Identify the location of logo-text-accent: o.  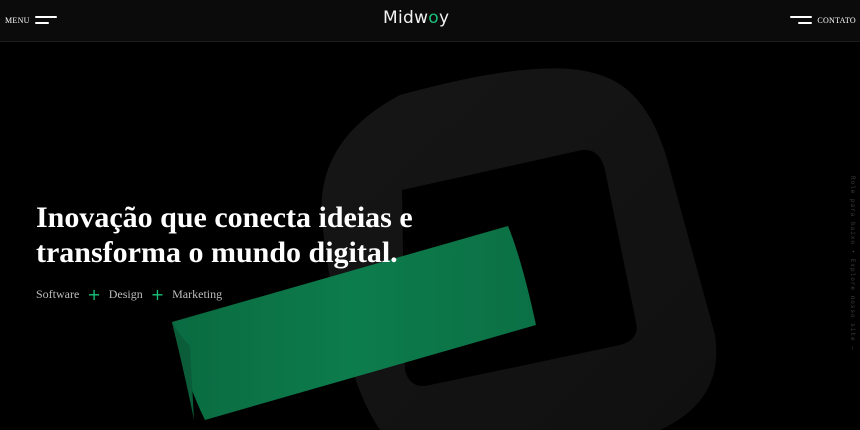
(433, 18).